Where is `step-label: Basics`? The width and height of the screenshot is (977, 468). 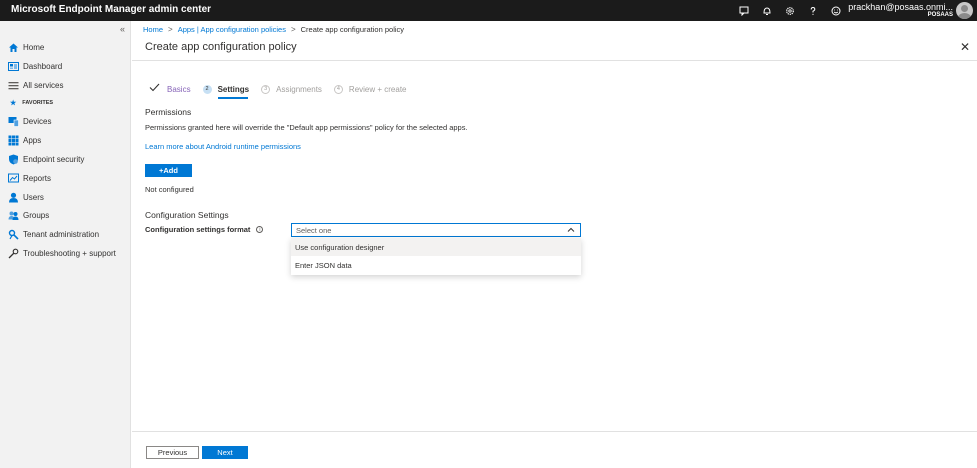
step-label: Basics is located at coordinates (179, 89).